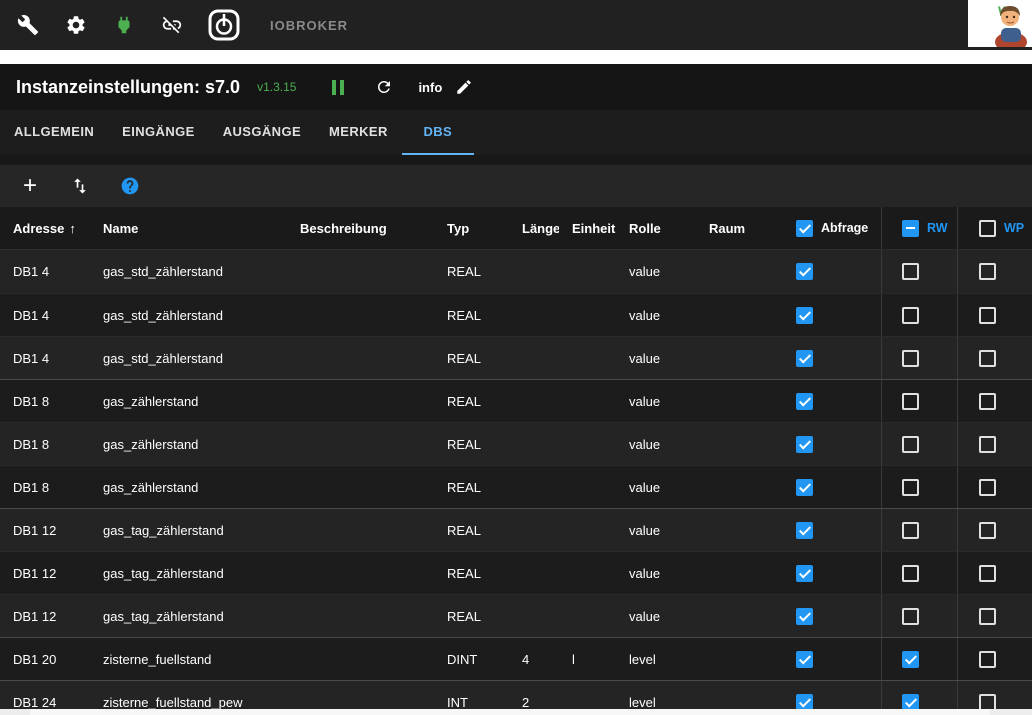  Describe the element at coordinates (76, 25) in the screenshot. I see `gear-icon` at that location.